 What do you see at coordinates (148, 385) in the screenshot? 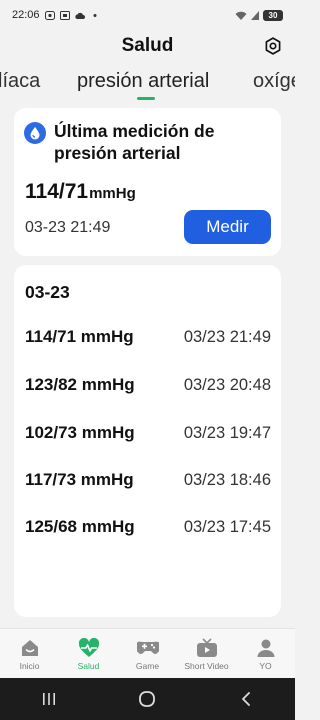
I see `history-row: 123/82 mmHg 03/23 20:48` at bounding box center [148, 385].